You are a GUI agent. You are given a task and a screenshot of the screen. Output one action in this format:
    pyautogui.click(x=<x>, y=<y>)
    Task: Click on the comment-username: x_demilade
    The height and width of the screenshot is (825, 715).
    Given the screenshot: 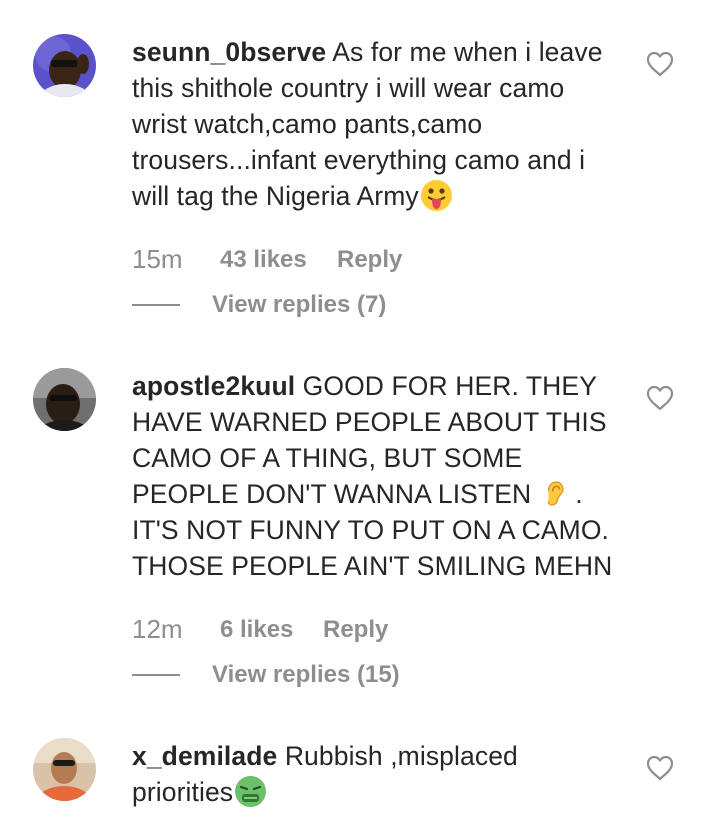 What is the action you would take?
    pyautogui.click(x=204, y=756)
    